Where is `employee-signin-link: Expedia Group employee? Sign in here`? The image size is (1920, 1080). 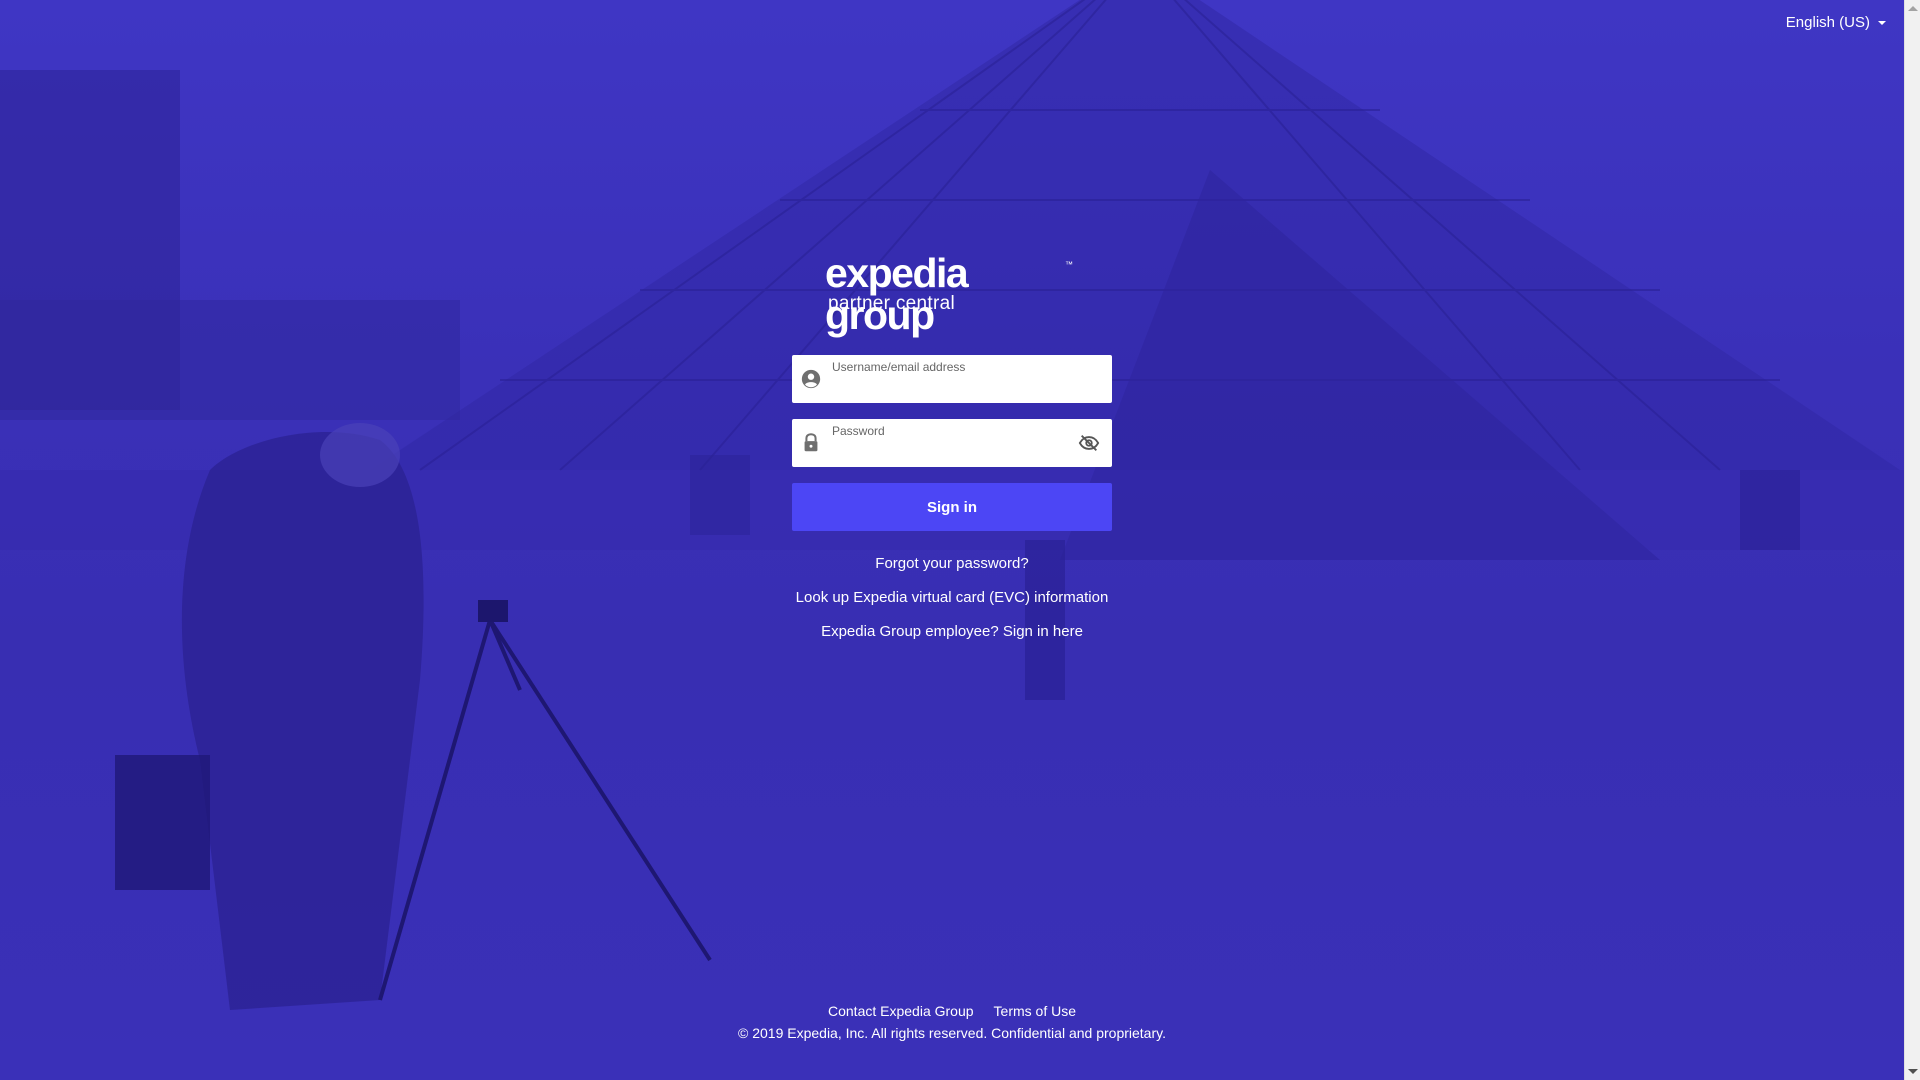 employee-signin-link: Expedia Group employee? Sign in here is located at coordinates (952, 632).